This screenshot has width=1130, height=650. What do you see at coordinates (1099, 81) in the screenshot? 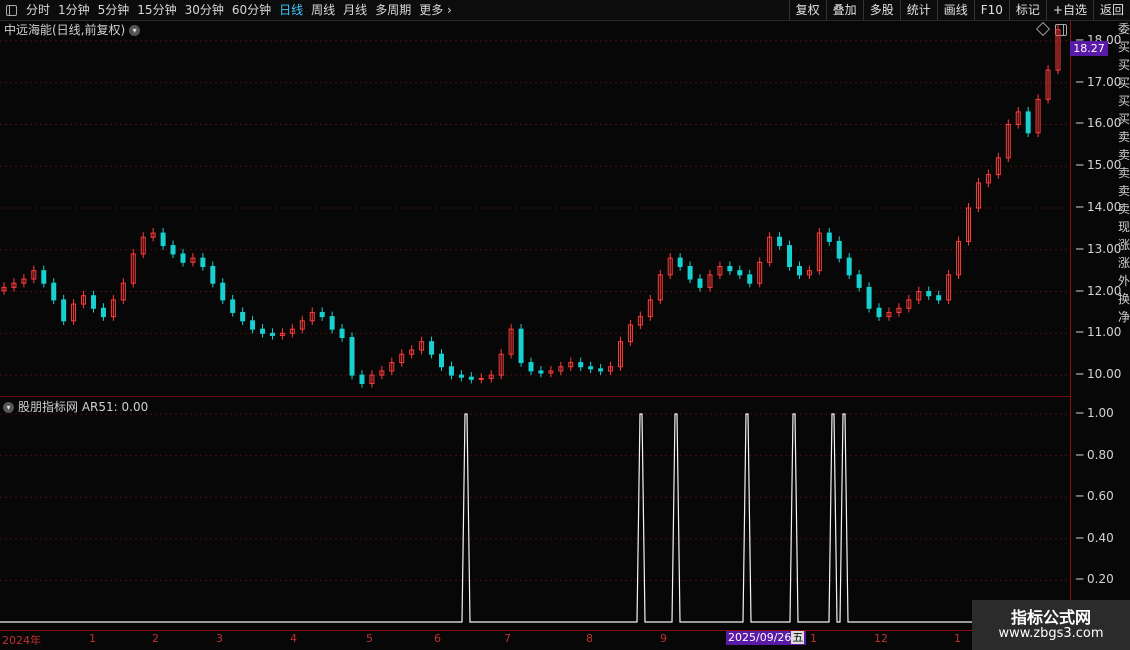
I see `price-tick: ─ 17.00` at bounding box center [1099, 81].